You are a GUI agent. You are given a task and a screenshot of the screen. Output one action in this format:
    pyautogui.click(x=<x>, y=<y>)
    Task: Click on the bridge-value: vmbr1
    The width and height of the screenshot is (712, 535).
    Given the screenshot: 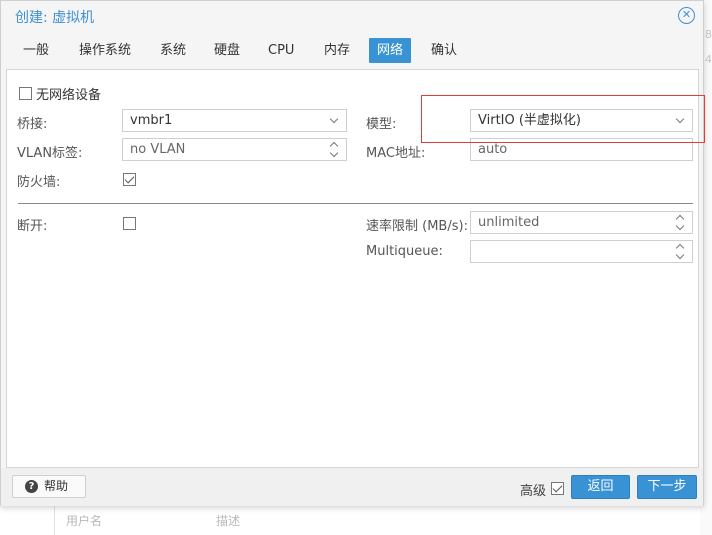 What is the action you would take?
    pyautogui.click(x=151, y=120)
    